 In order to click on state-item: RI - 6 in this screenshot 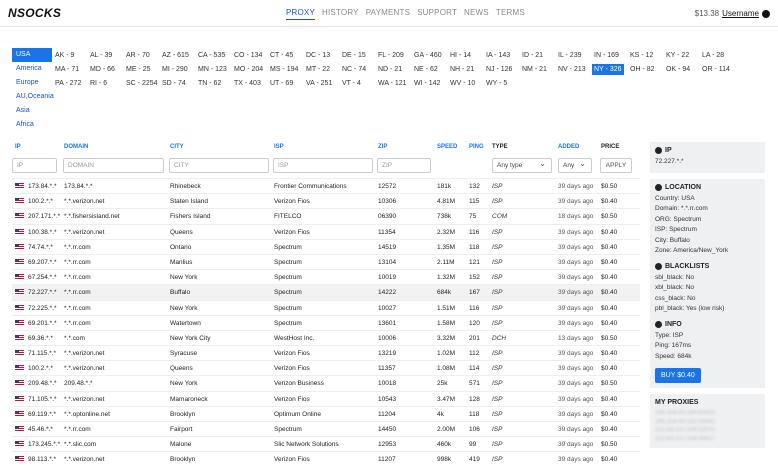, I will do `click(98, 83)`.